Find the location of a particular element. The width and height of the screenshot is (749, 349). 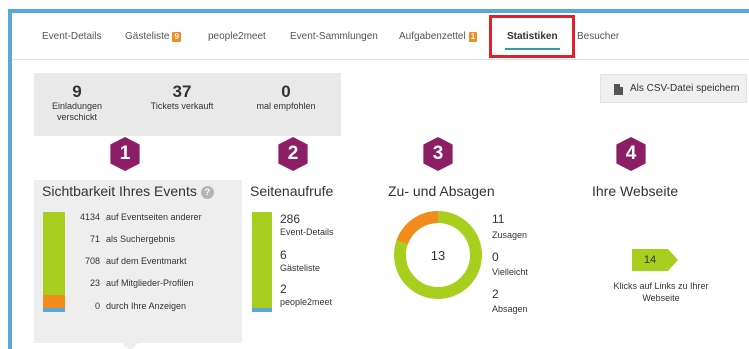

visibility-label: auf Mitglieder-Profilen is located at coordinates (150, 283).